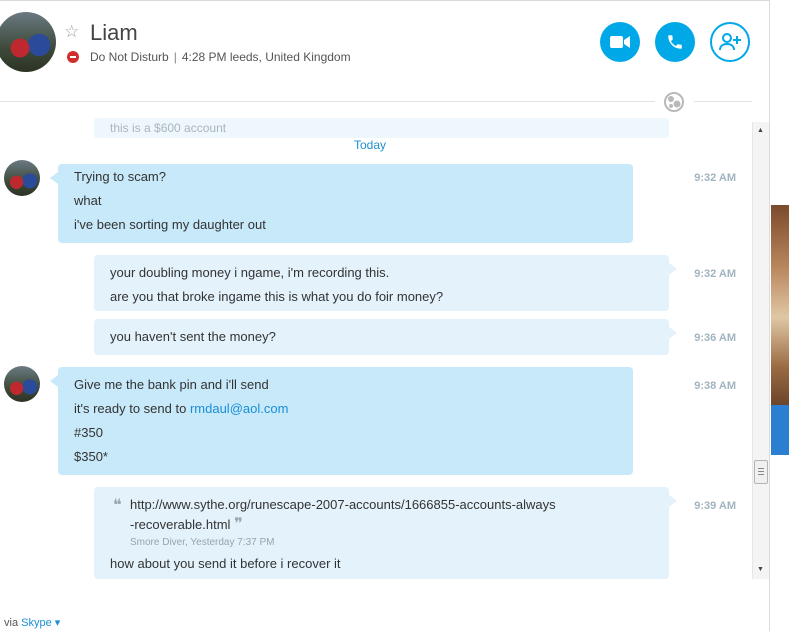  Describe the element at coordinates (170, 224) in the screenshot. I see `message-line: i've been sorting my daughter out` at that location.